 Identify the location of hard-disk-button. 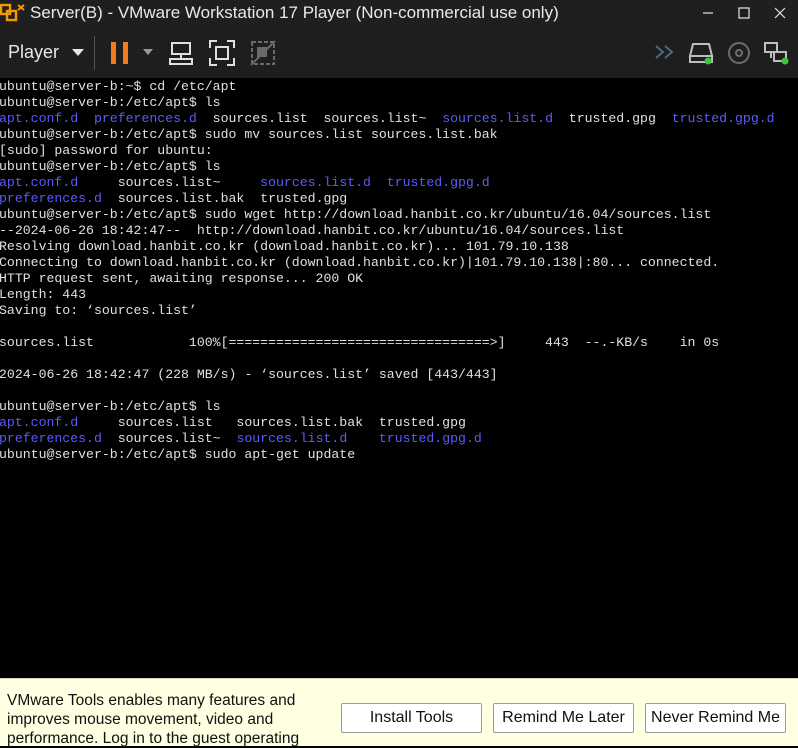
(701, 53).